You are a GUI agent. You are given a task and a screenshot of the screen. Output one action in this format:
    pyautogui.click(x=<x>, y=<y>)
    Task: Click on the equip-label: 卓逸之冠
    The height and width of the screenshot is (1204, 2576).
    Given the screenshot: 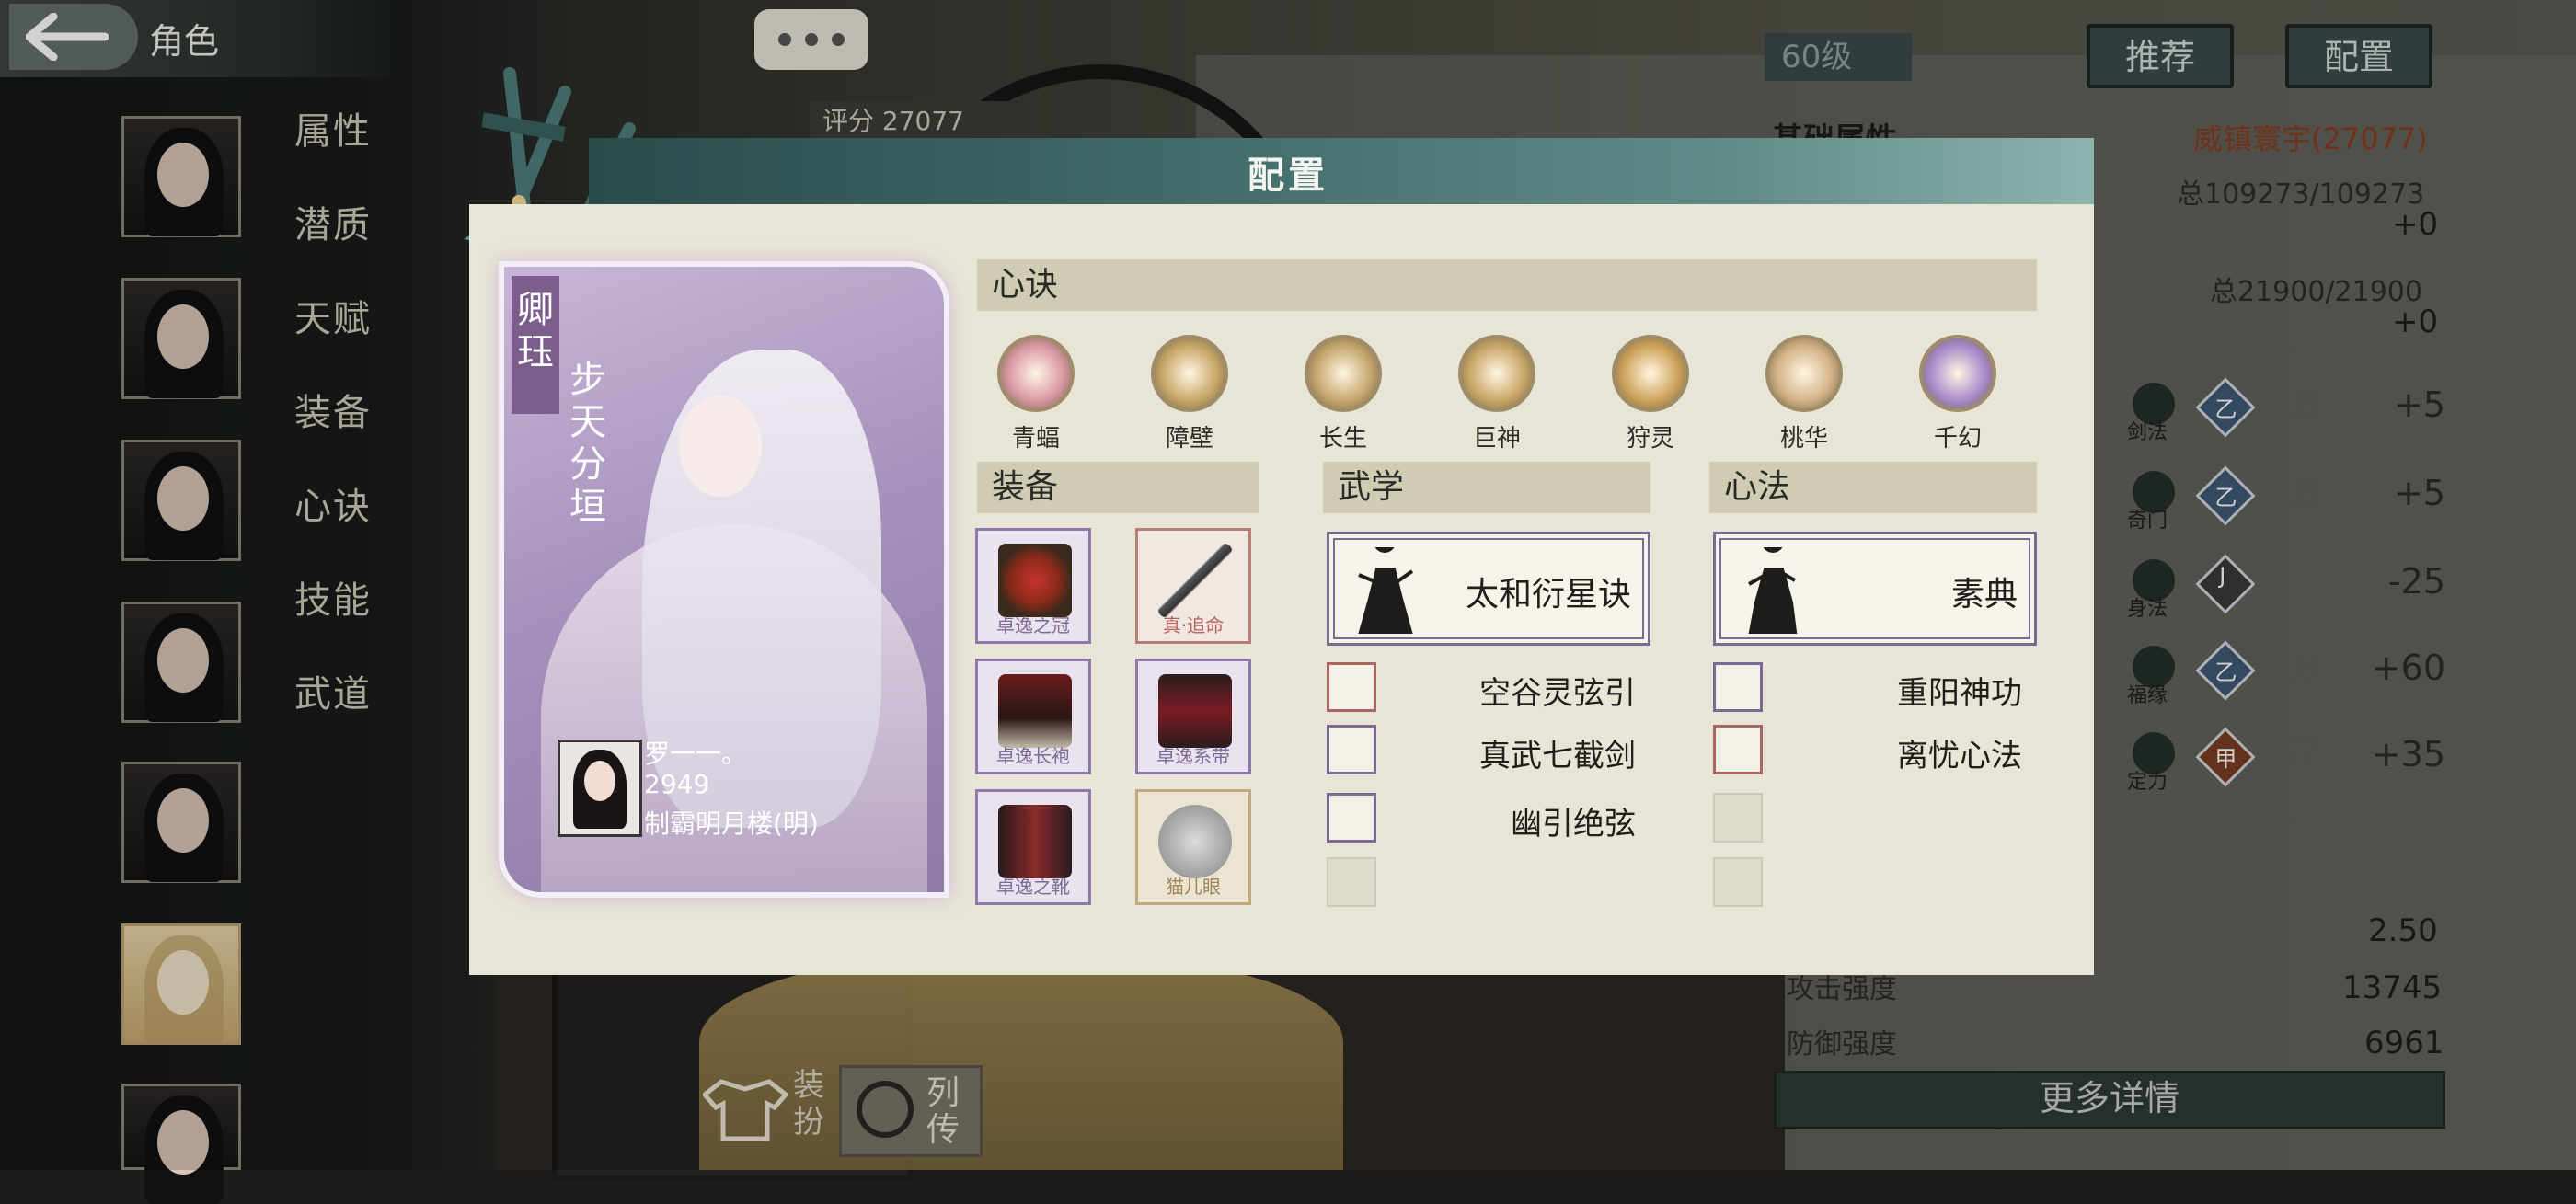 What is the action you would take?
    pyautogui.click(x=1033, y=625)
    